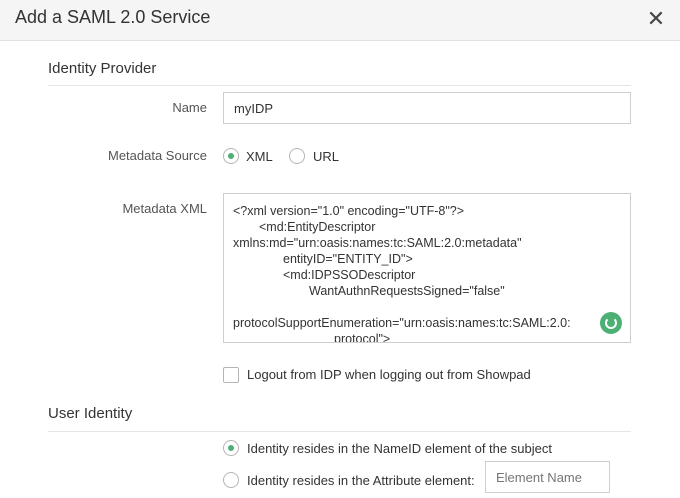 This screenshot has width=680, height=498. Describe the element at coordinates (231, 448) in the screenshot. I see `identity-radio-nameid` at that location.